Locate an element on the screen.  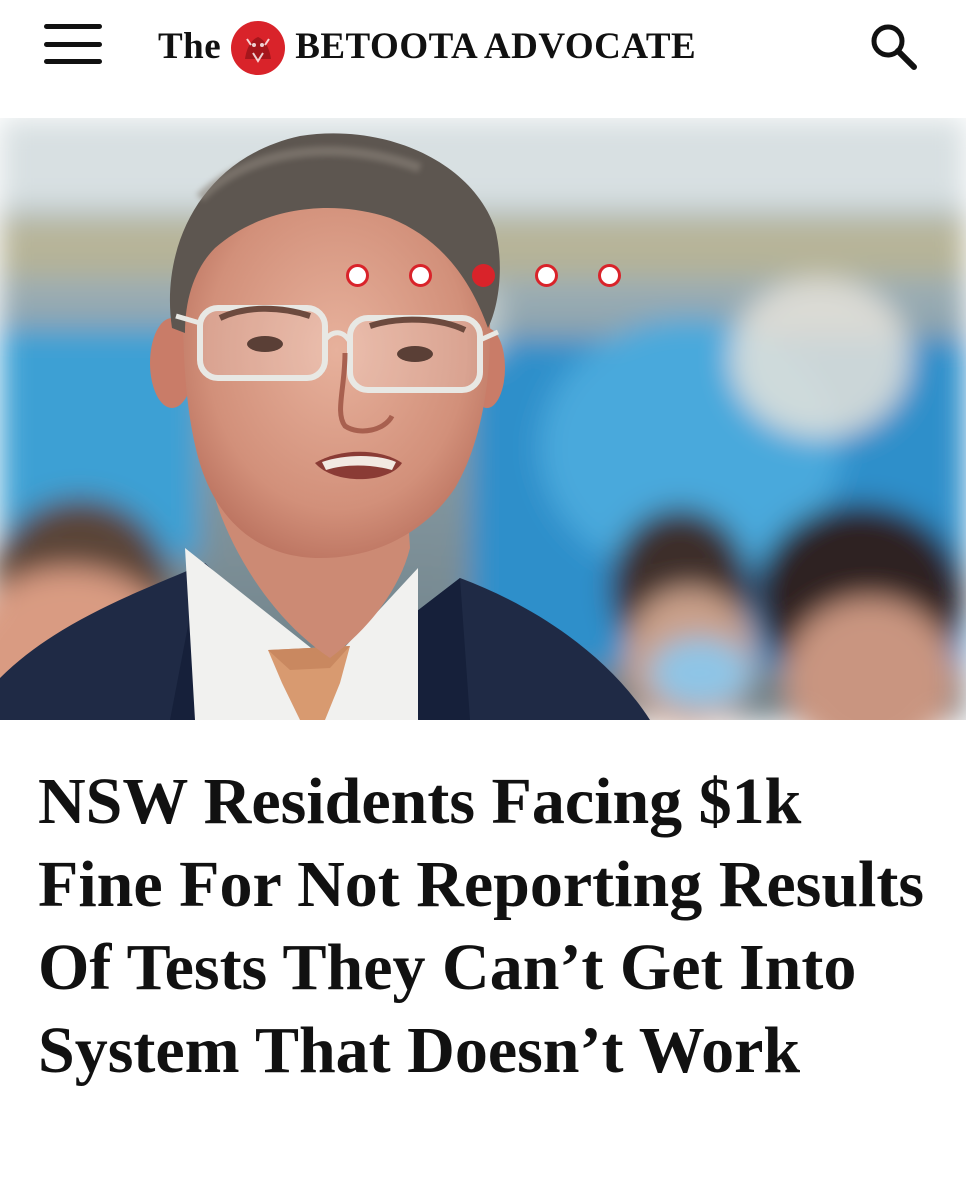
search-icon is located at coordinates (894, 46).